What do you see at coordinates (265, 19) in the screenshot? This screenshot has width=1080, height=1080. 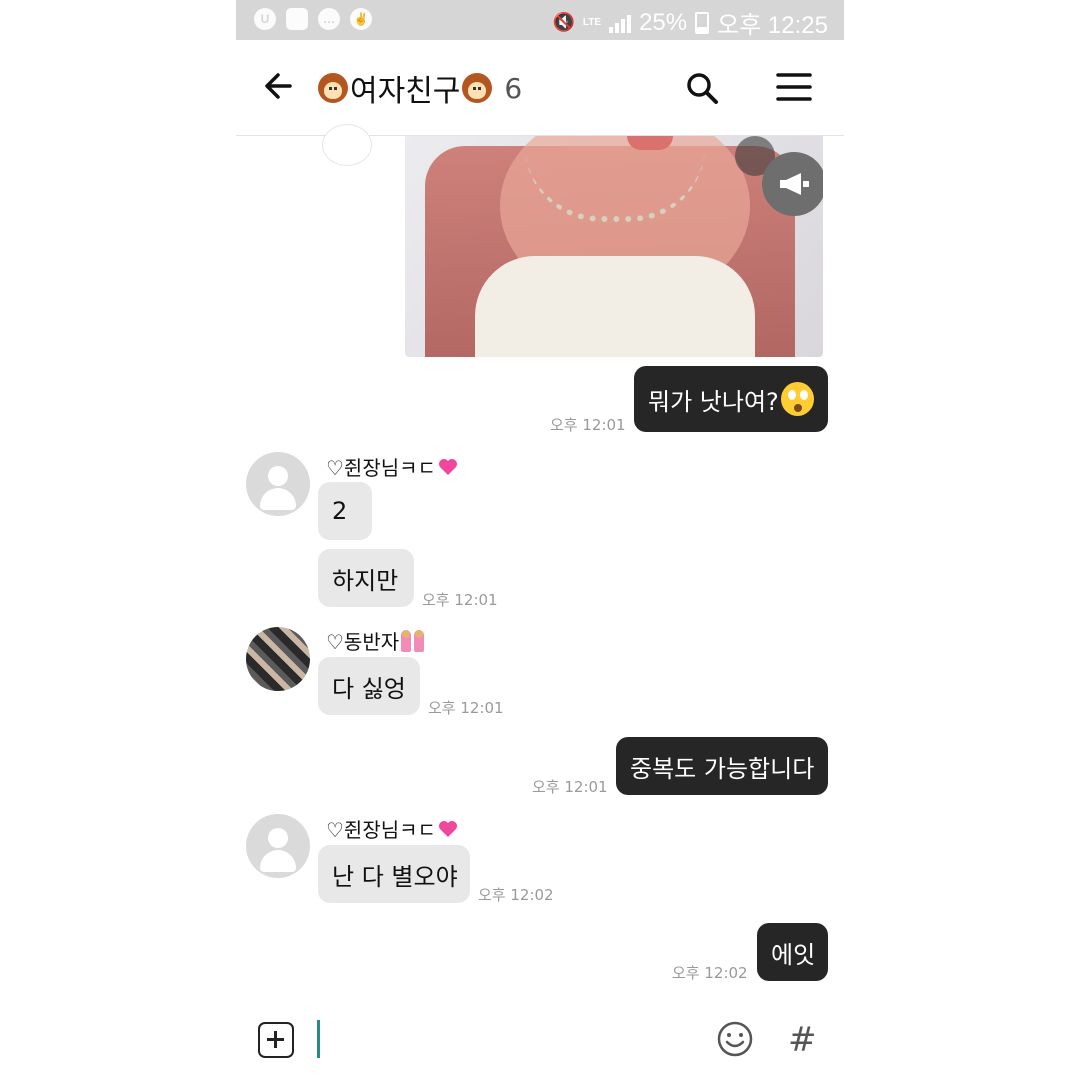 I see `u-app-icon: U` at bounding box center [265, 19].